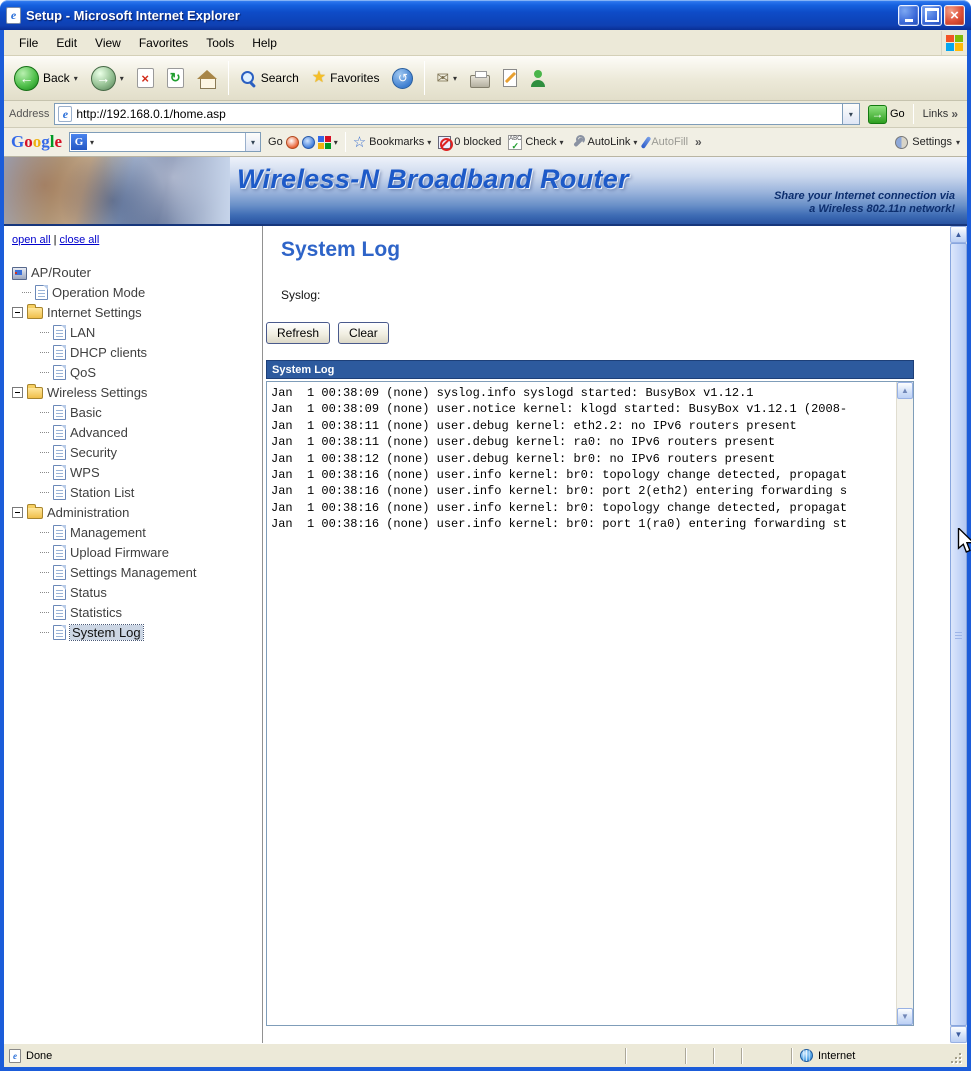 The width and height of the screenshot is (971, 1071). Describe the element at coordinates (88, 592) in the screenshot. I see `tree-item-label: Status` at that location.